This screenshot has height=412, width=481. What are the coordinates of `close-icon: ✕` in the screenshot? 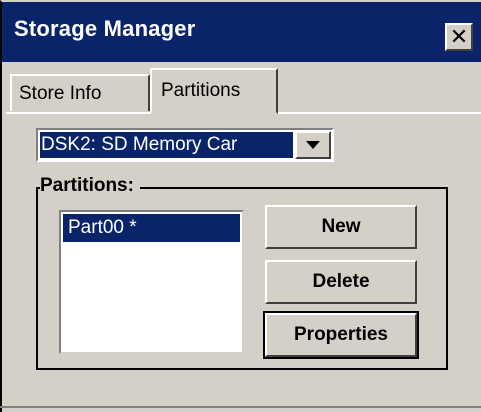 It's located at (459, 36).